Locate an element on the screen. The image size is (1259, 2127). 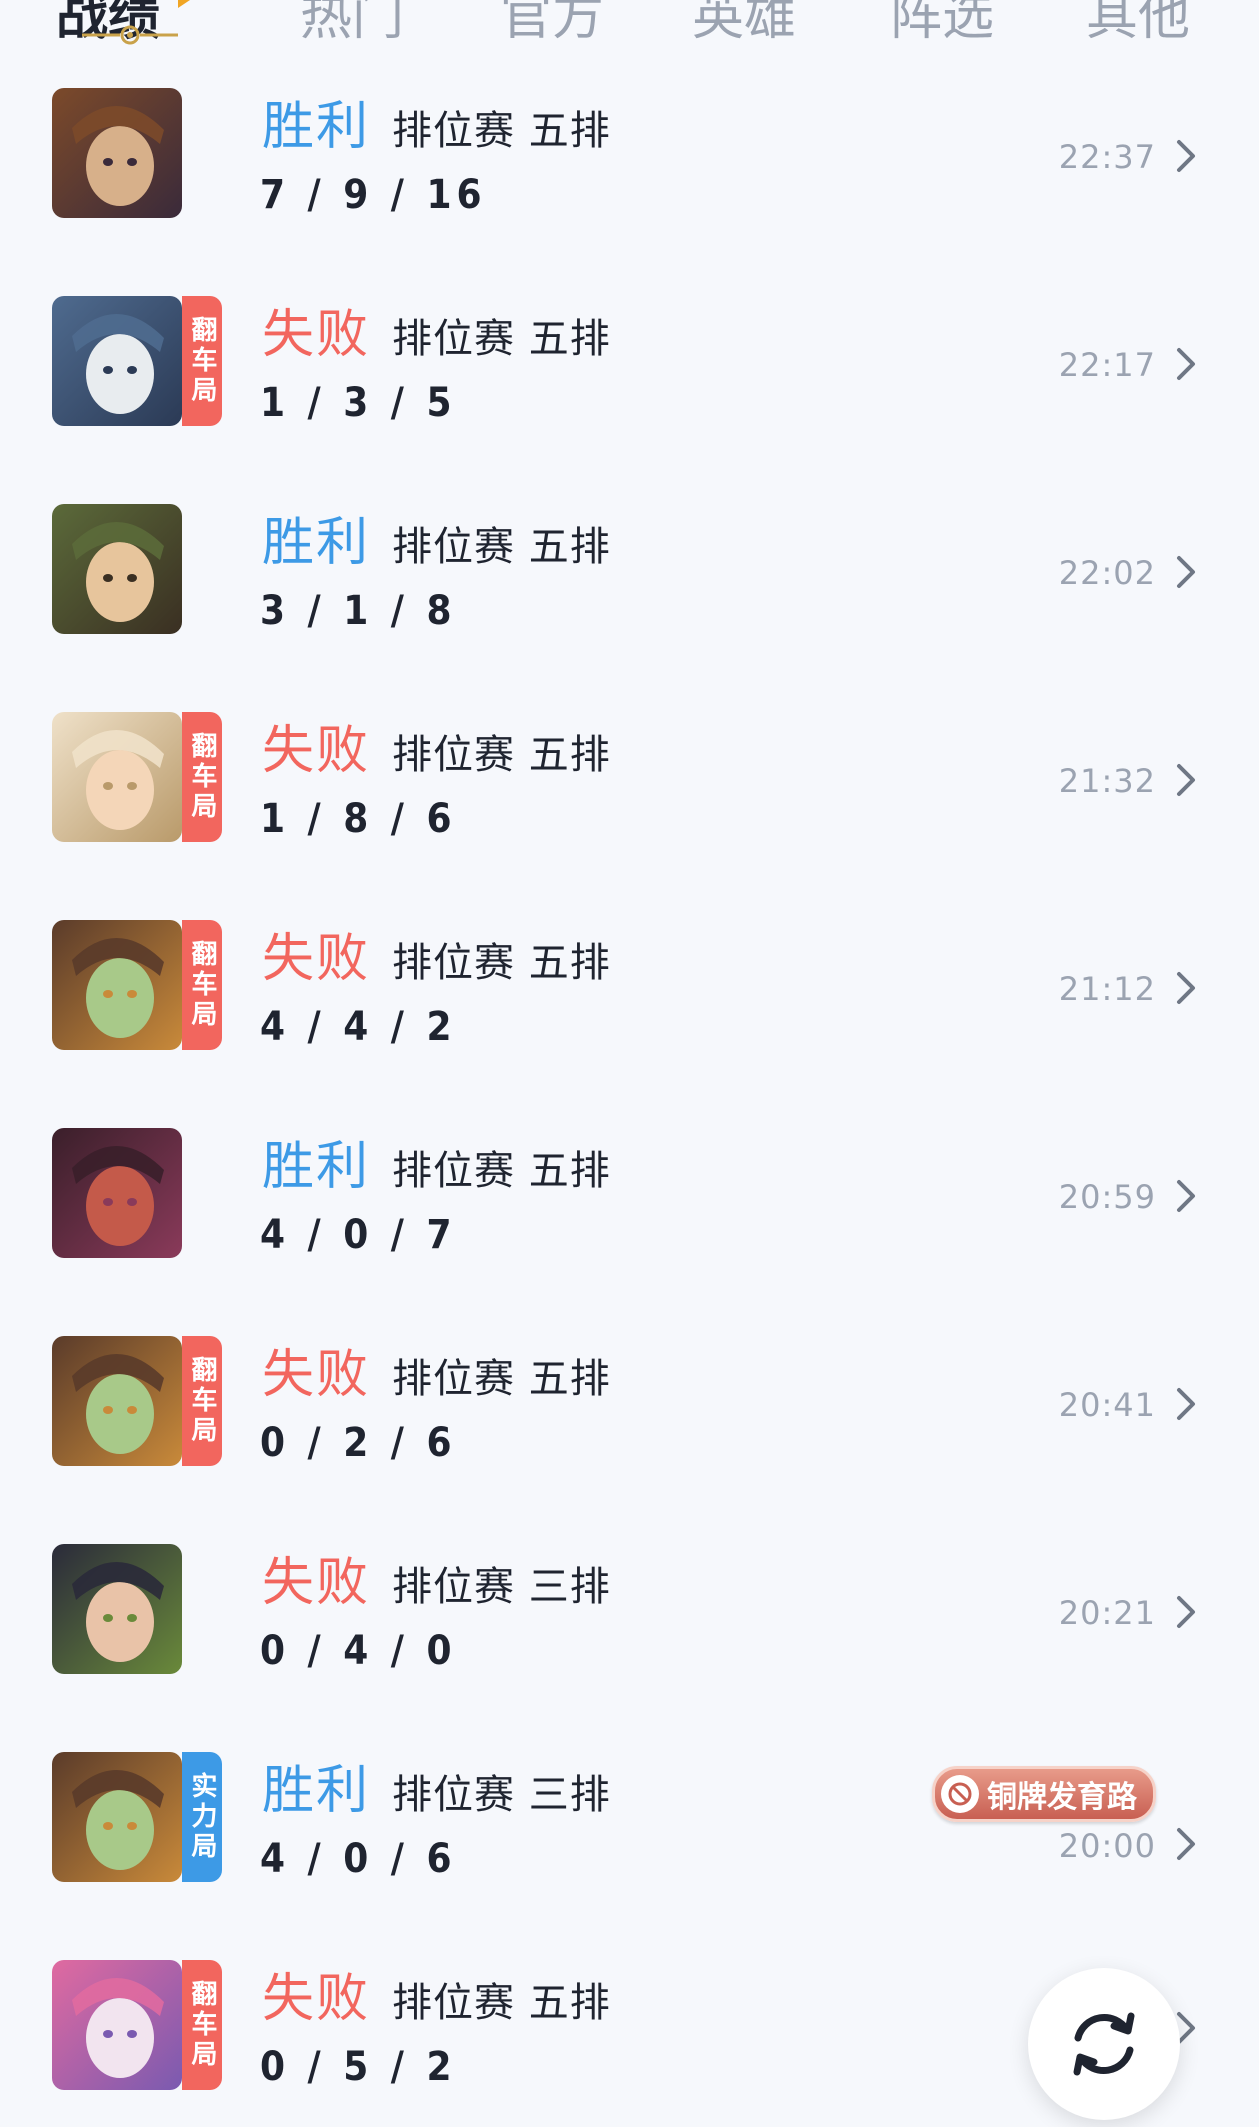
match-row: 翻车局 失败 排位赛 五排 4 / 4 / 2 21:12 is located at coordinates (629, 984).